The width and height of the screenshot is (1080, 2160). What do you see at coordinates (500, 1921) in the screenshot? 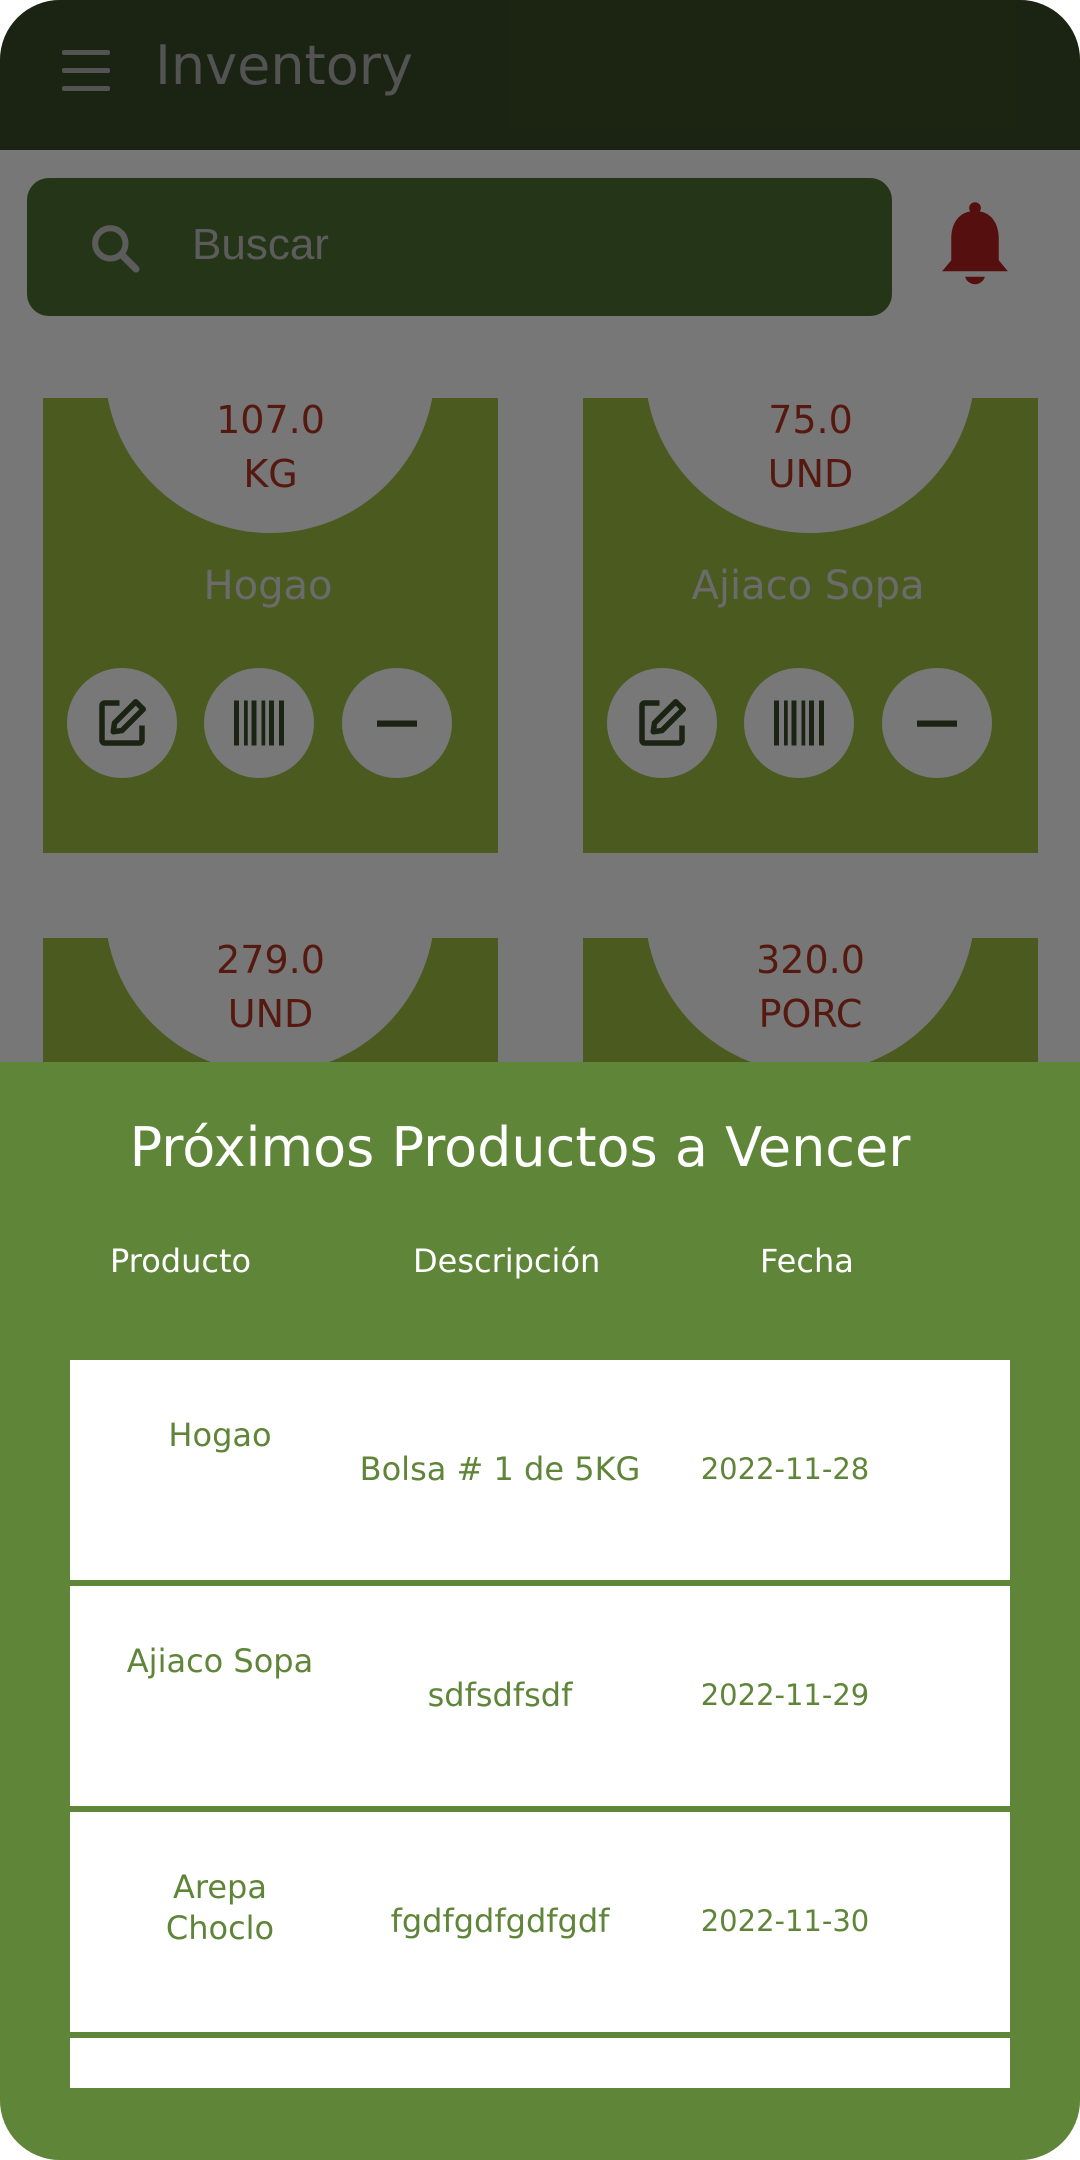
I see `row-description: fgdfgdfgdfgdf` at bounding box center [500, 1921].